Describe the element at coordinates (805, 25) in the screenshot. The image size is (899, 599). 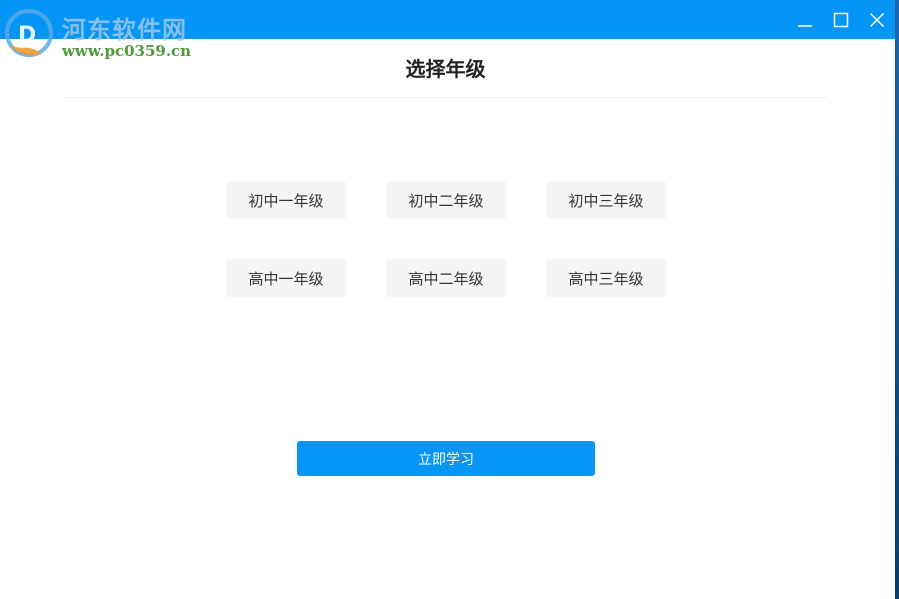
I see `minimize-icon` at that location.